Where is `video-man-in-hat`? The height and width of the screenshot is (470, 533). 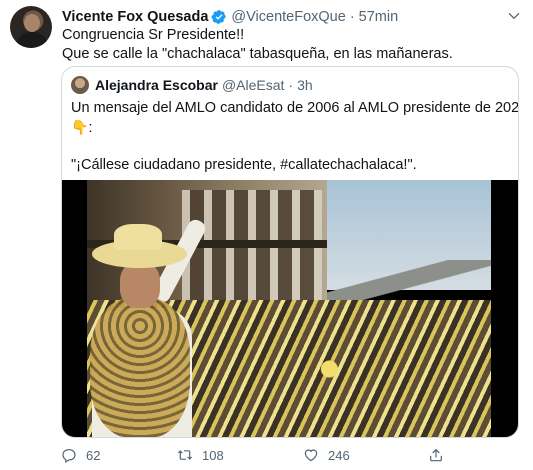 video-man-in-hat is located at coordinates (151, 327).